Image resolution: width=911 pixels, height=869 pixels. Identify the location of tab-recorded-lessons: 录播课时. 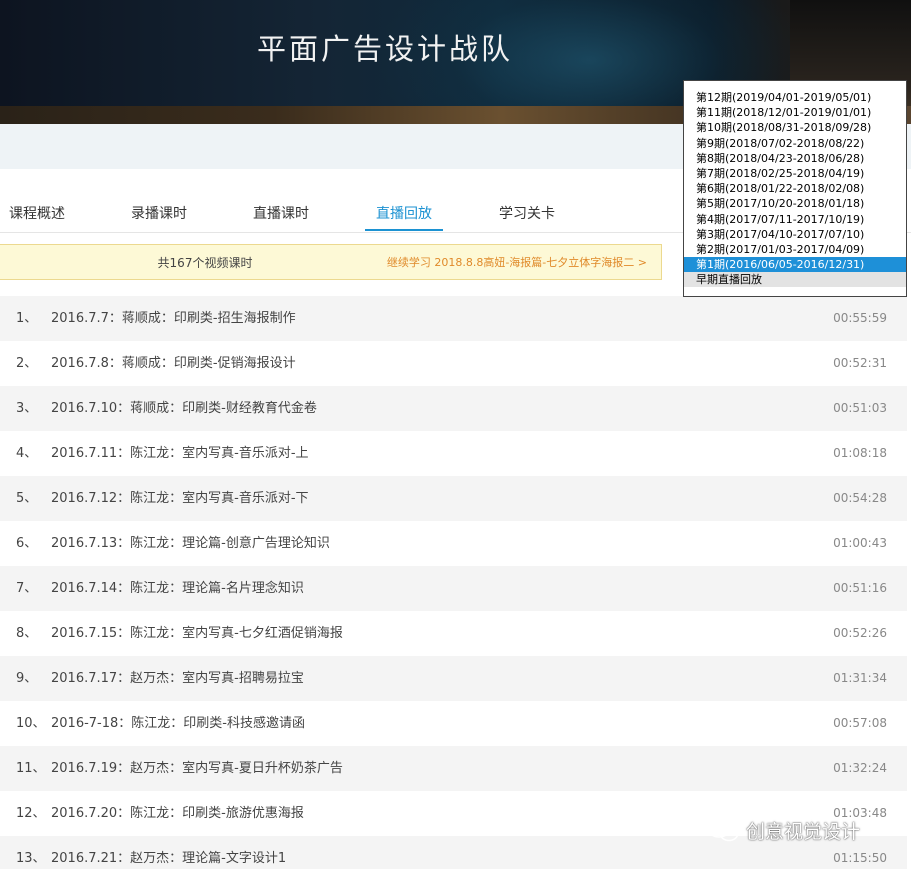
(159, 213).